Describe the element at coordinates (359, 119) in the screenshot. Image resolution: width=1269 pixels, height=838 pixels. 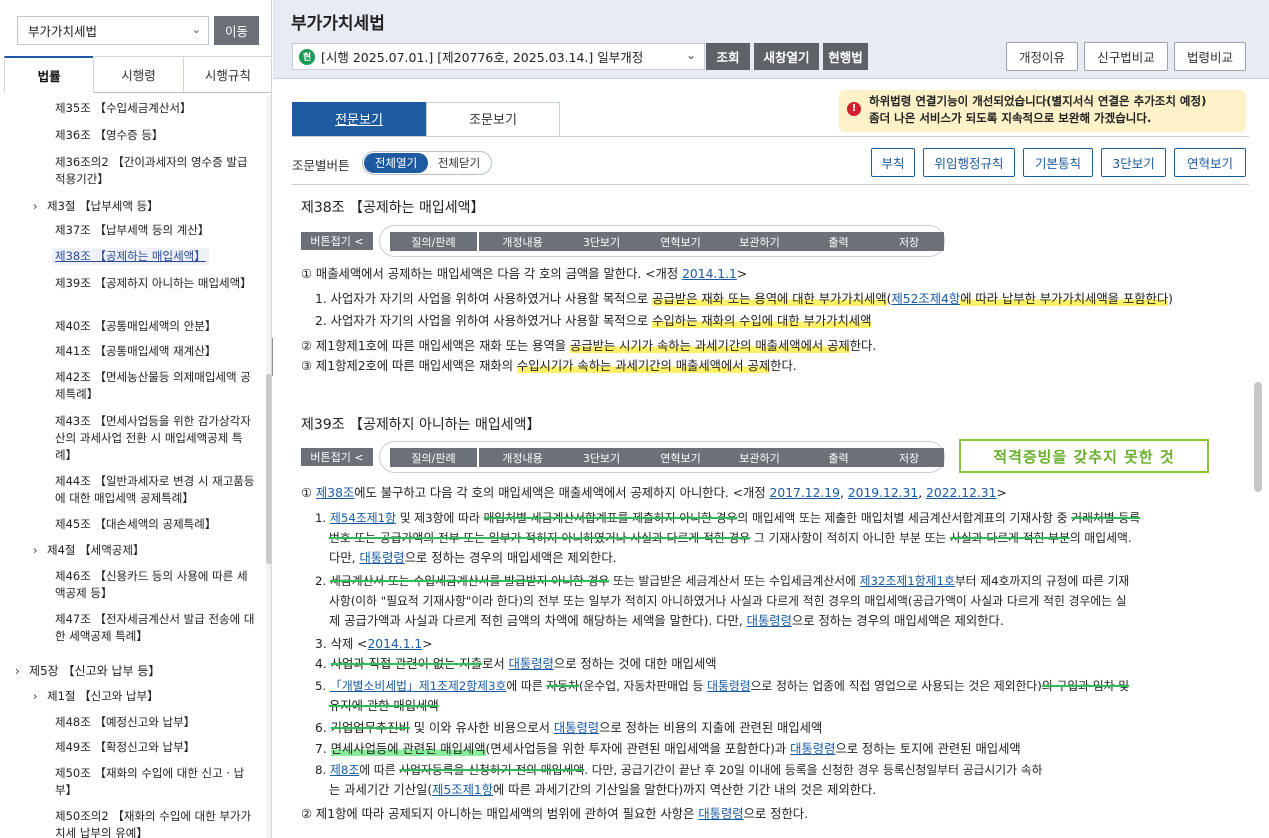
I see `tab-full-view: 전문보기` at that location.